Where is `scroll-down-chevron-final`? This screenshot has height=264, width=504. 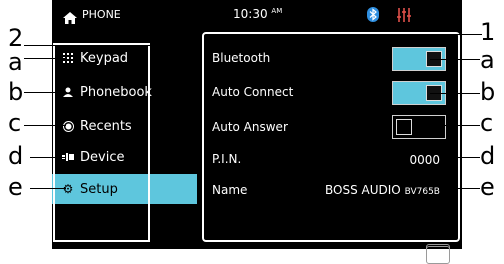
scroll-down-chevron-final is located at coordinates (438, 254).